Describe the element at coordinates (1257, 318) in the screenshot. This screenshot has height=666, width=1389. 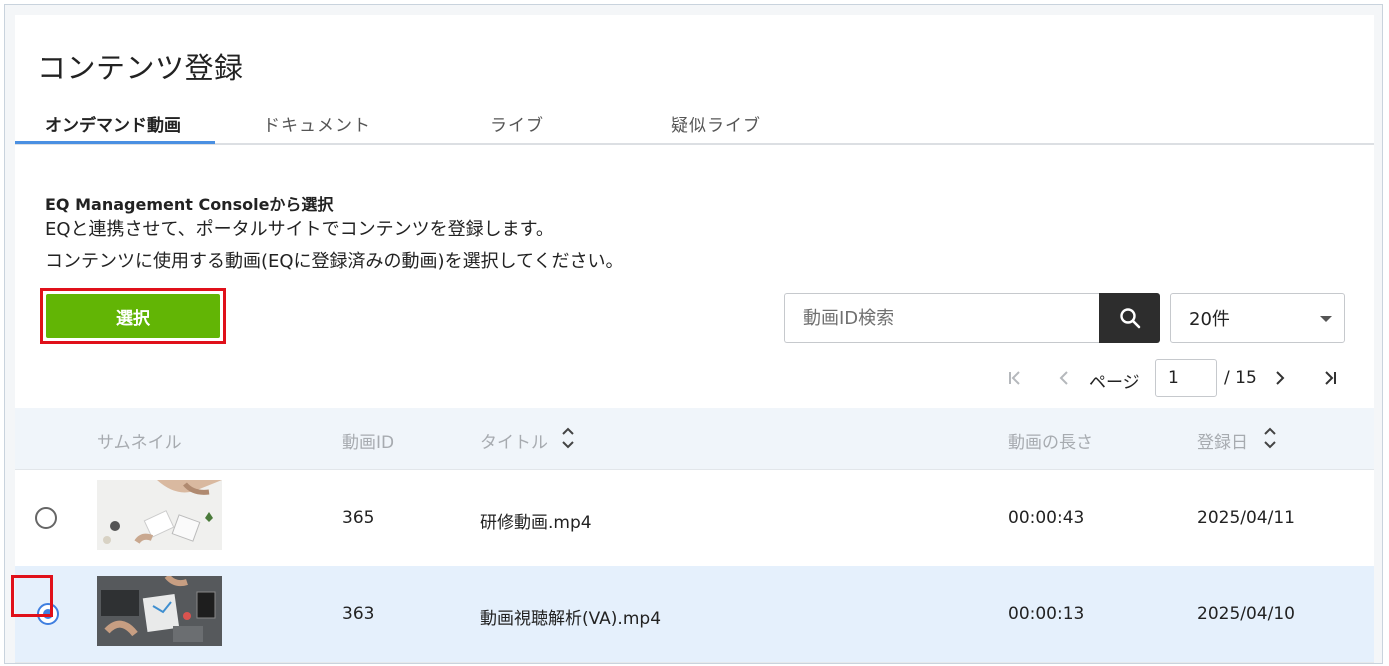
I see `per-page-select: 20件` at that location.